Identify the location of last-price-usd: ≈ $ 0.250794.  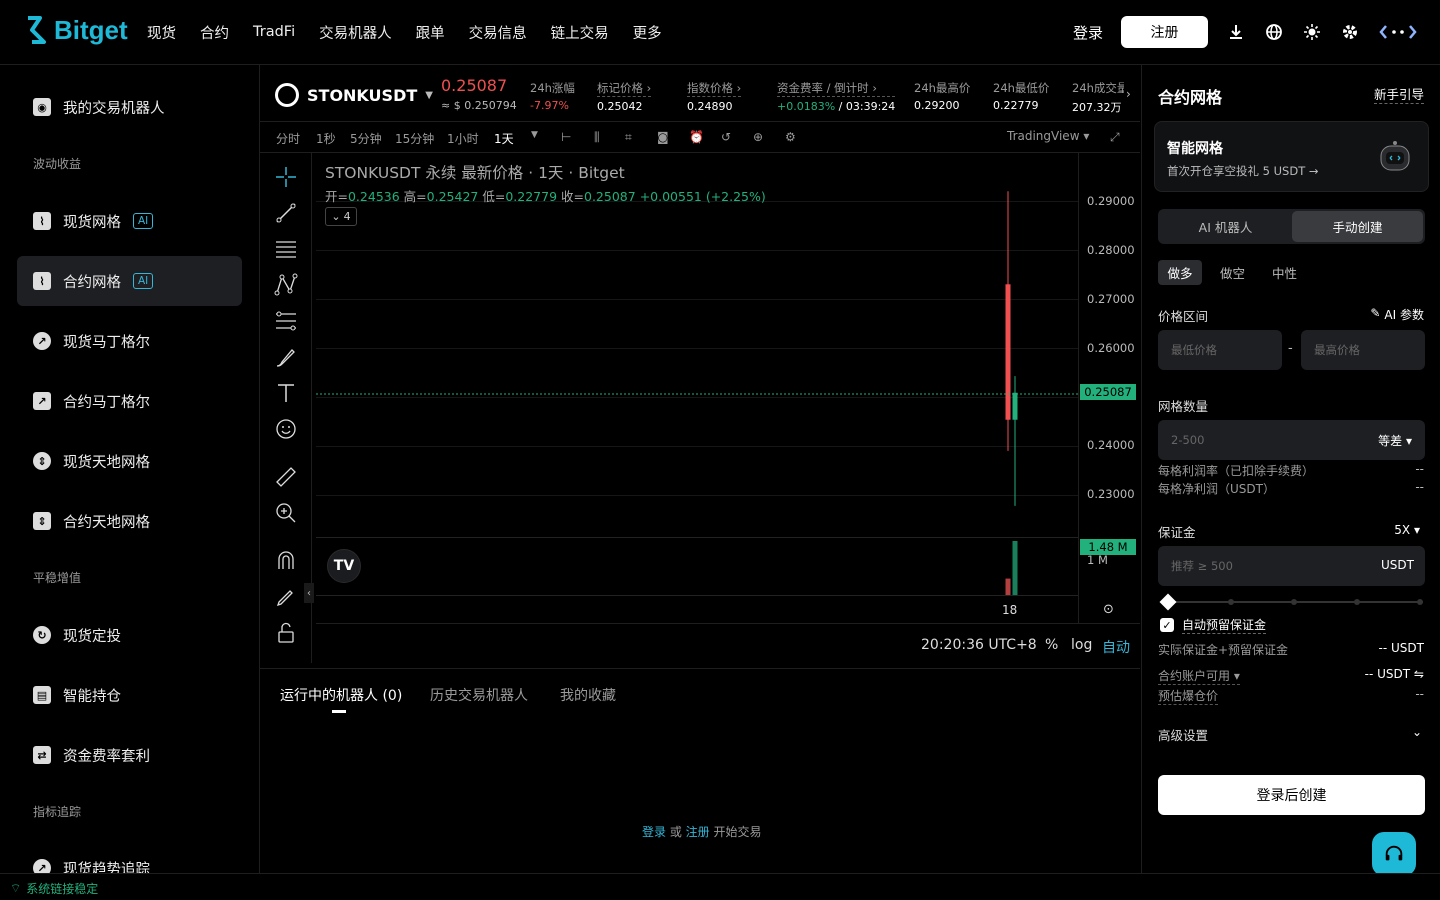
(479, 105).